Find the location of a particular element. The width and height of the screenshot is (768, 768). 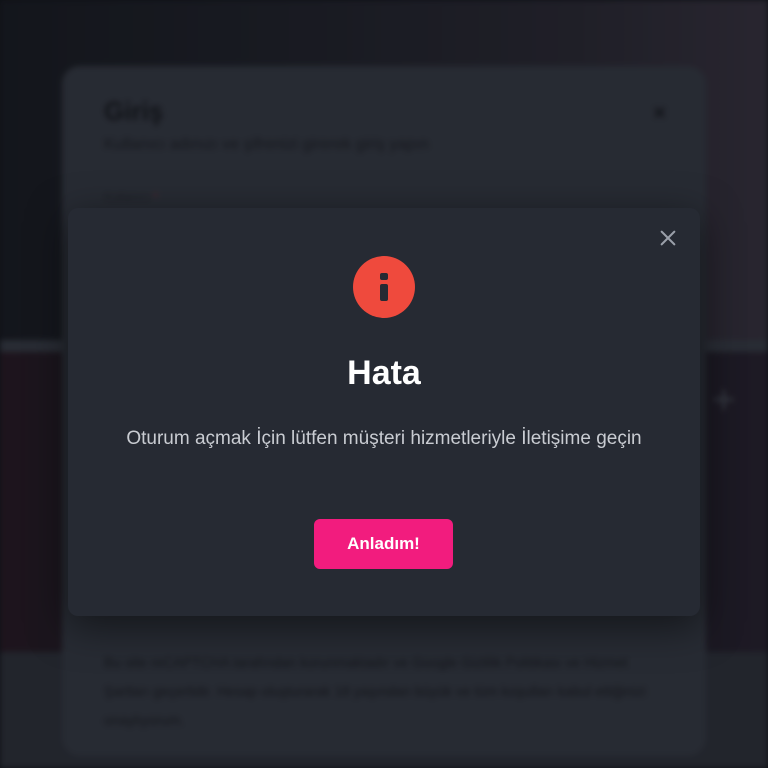

dialog-title: Hata is located at coordinates (384, 373).